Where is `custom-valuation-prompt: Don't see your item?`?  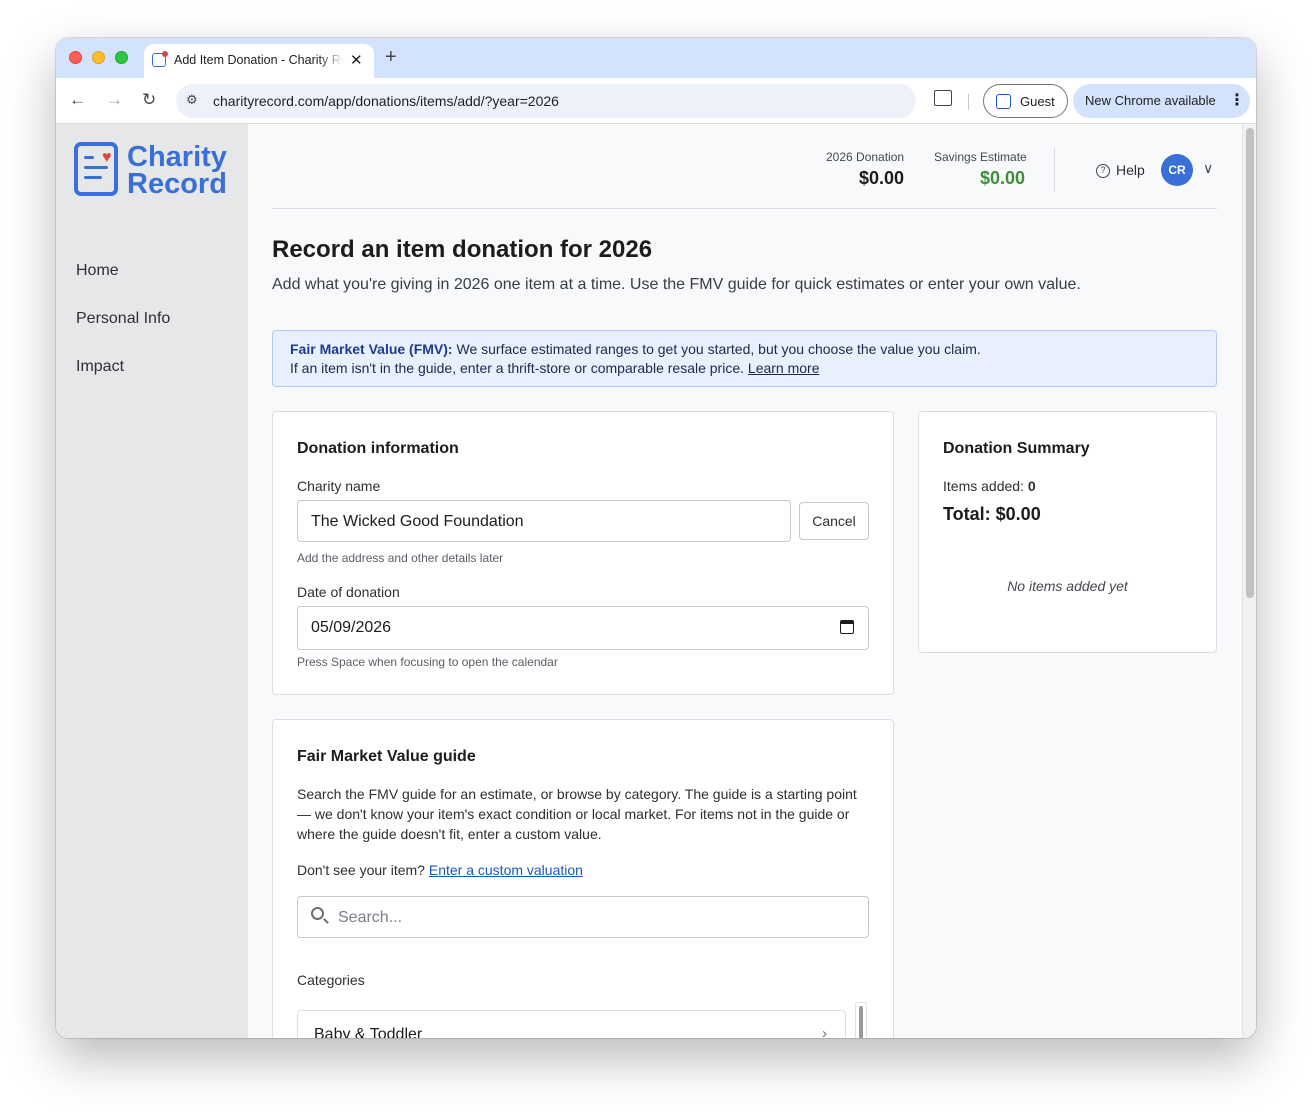
custom-valuation-prompt: Don't see your item? is located at coordinates (361, 870).